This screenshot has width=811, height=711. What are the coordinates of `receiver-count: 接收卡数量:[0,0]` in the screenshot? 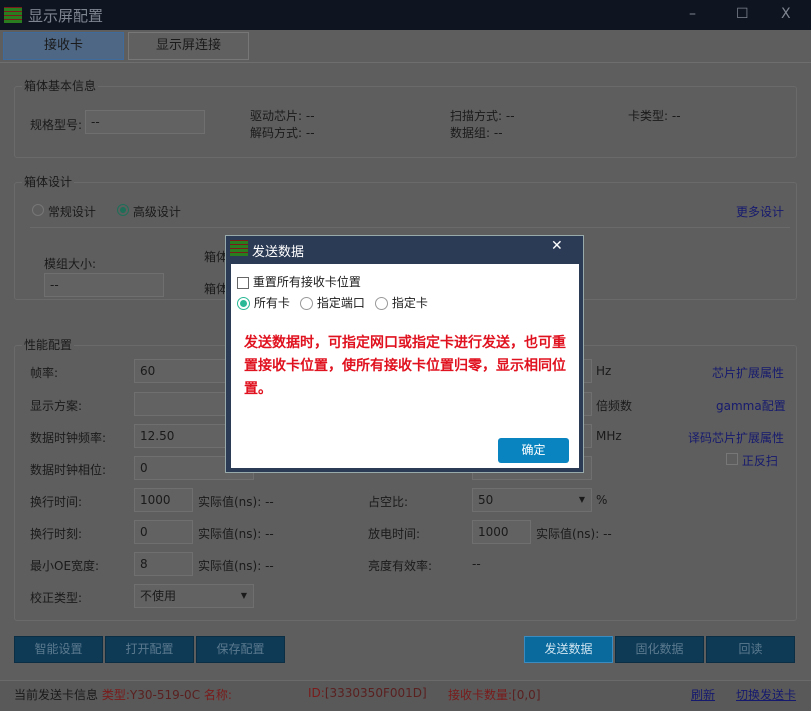 It's located at (494, 695).